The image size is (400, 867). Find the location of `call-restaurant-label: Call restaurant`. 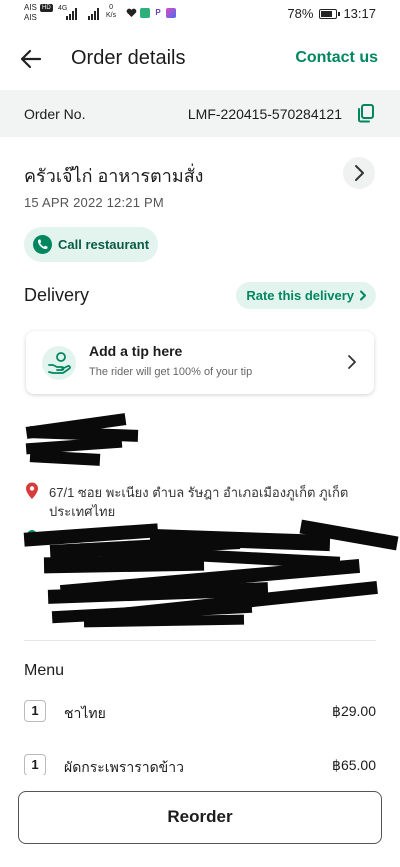

call-restaurant-label: Call restaurant is located at coordinates (104, 244).